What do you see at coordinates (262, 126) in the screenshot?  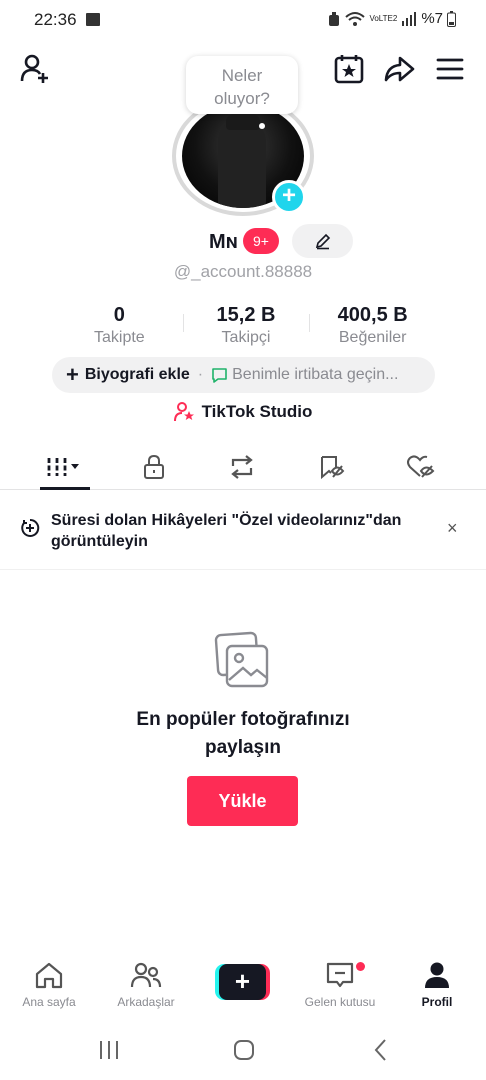 I see `bubble-tail-dot` at bounding box center [262, 126].